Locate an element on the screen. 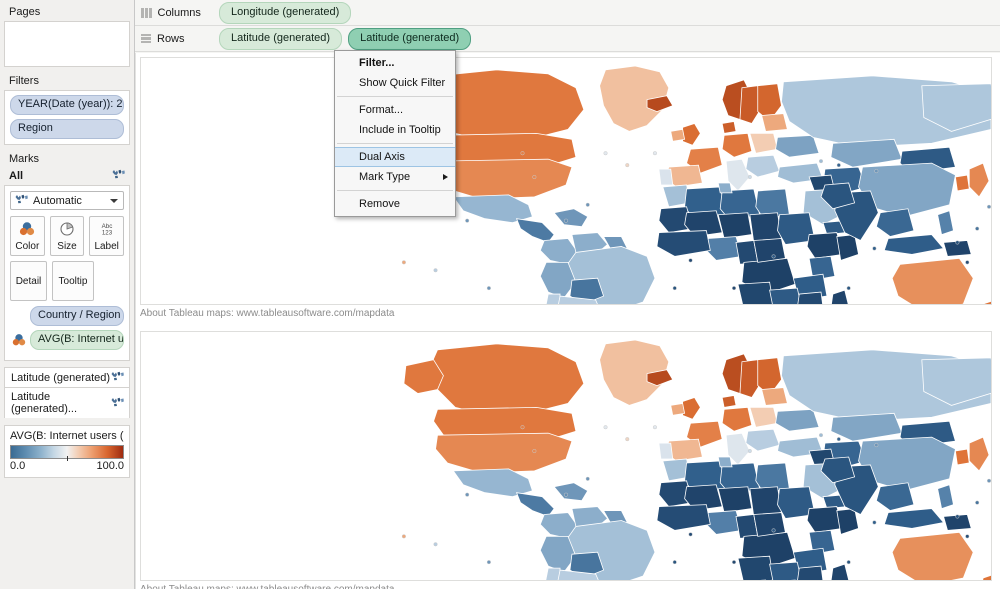 Image resolution: width=1000 pixels, height=589 pixels. context-menu-item-remove: Remove is located at coordinates (395, 204).